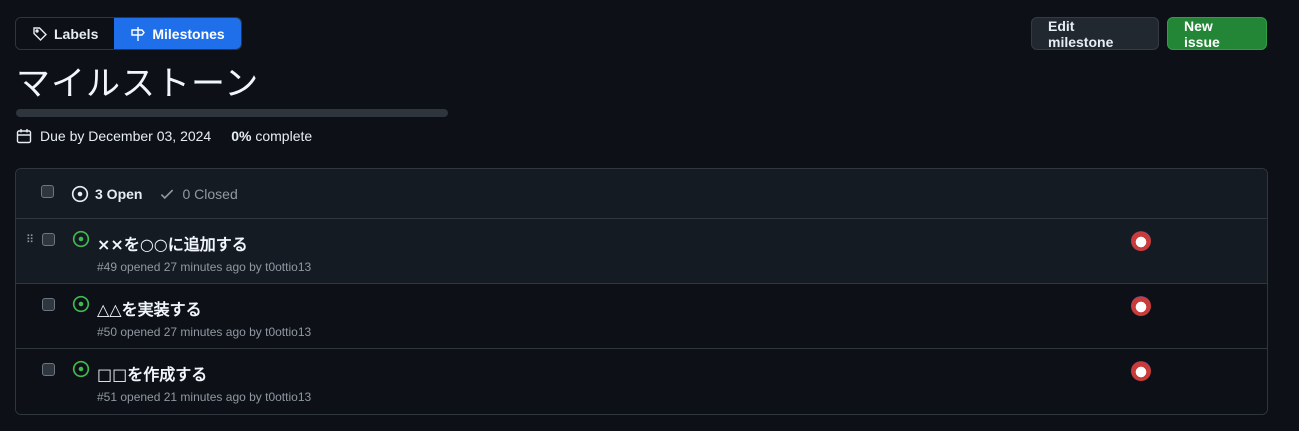 The image size is (1299, 431). Describe the element at coordinates (138, 33) in the screenshot. I see `milestone-icon` at that location.